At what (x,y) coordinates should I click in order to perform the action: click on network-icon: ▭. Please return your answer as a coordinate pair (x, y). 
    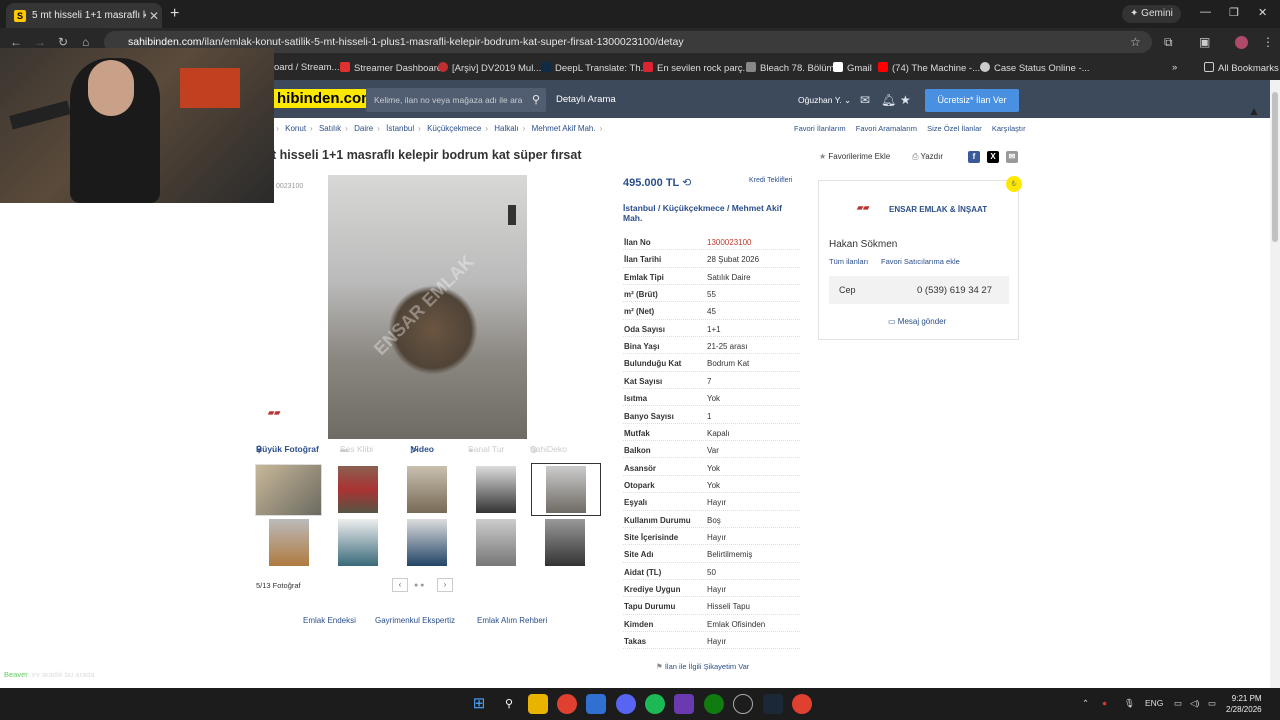
    Looking at the image, I should click on (1178, 703).